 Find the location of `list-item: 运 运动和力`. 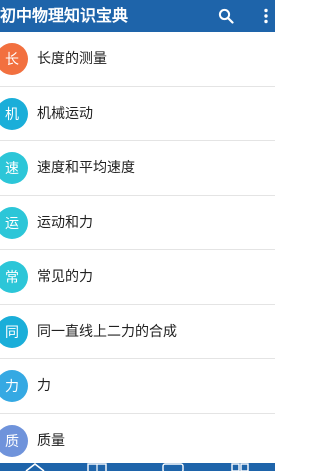

list-item: 运 运动和力 is located at coordinates (137, 223).